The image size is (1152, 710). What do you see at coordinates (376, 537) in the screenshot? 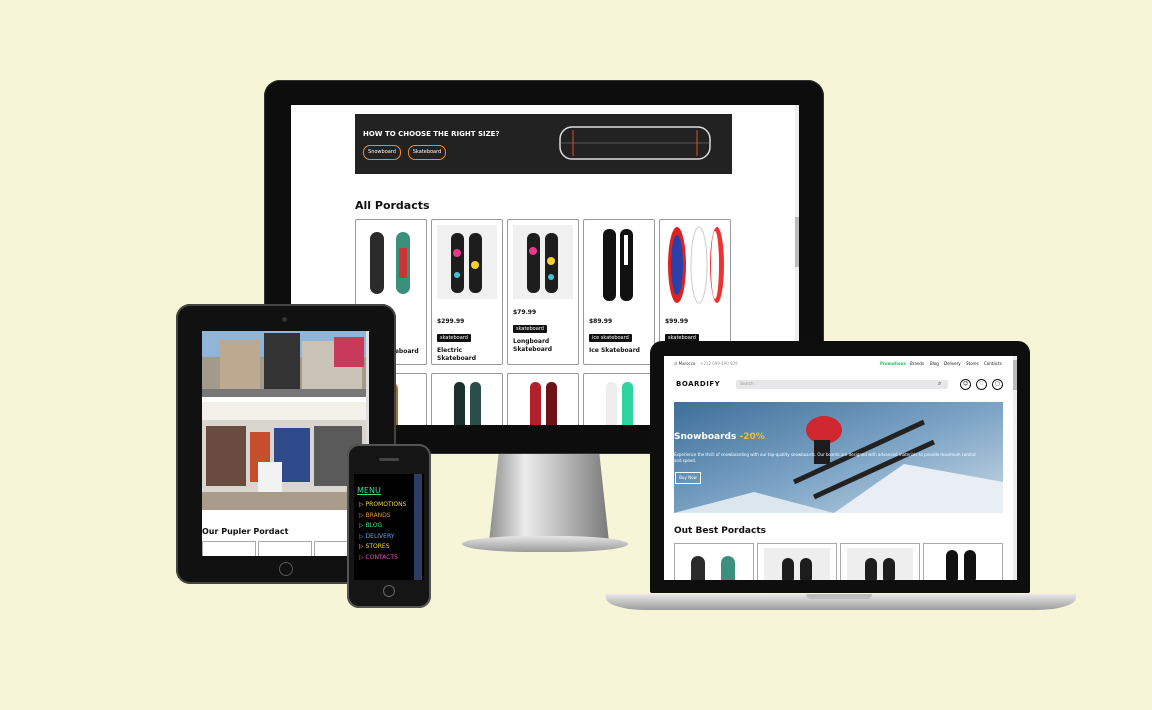
I see `menu-item-delivery: ▷ DELIVERY` at bounding box center [376, 537].